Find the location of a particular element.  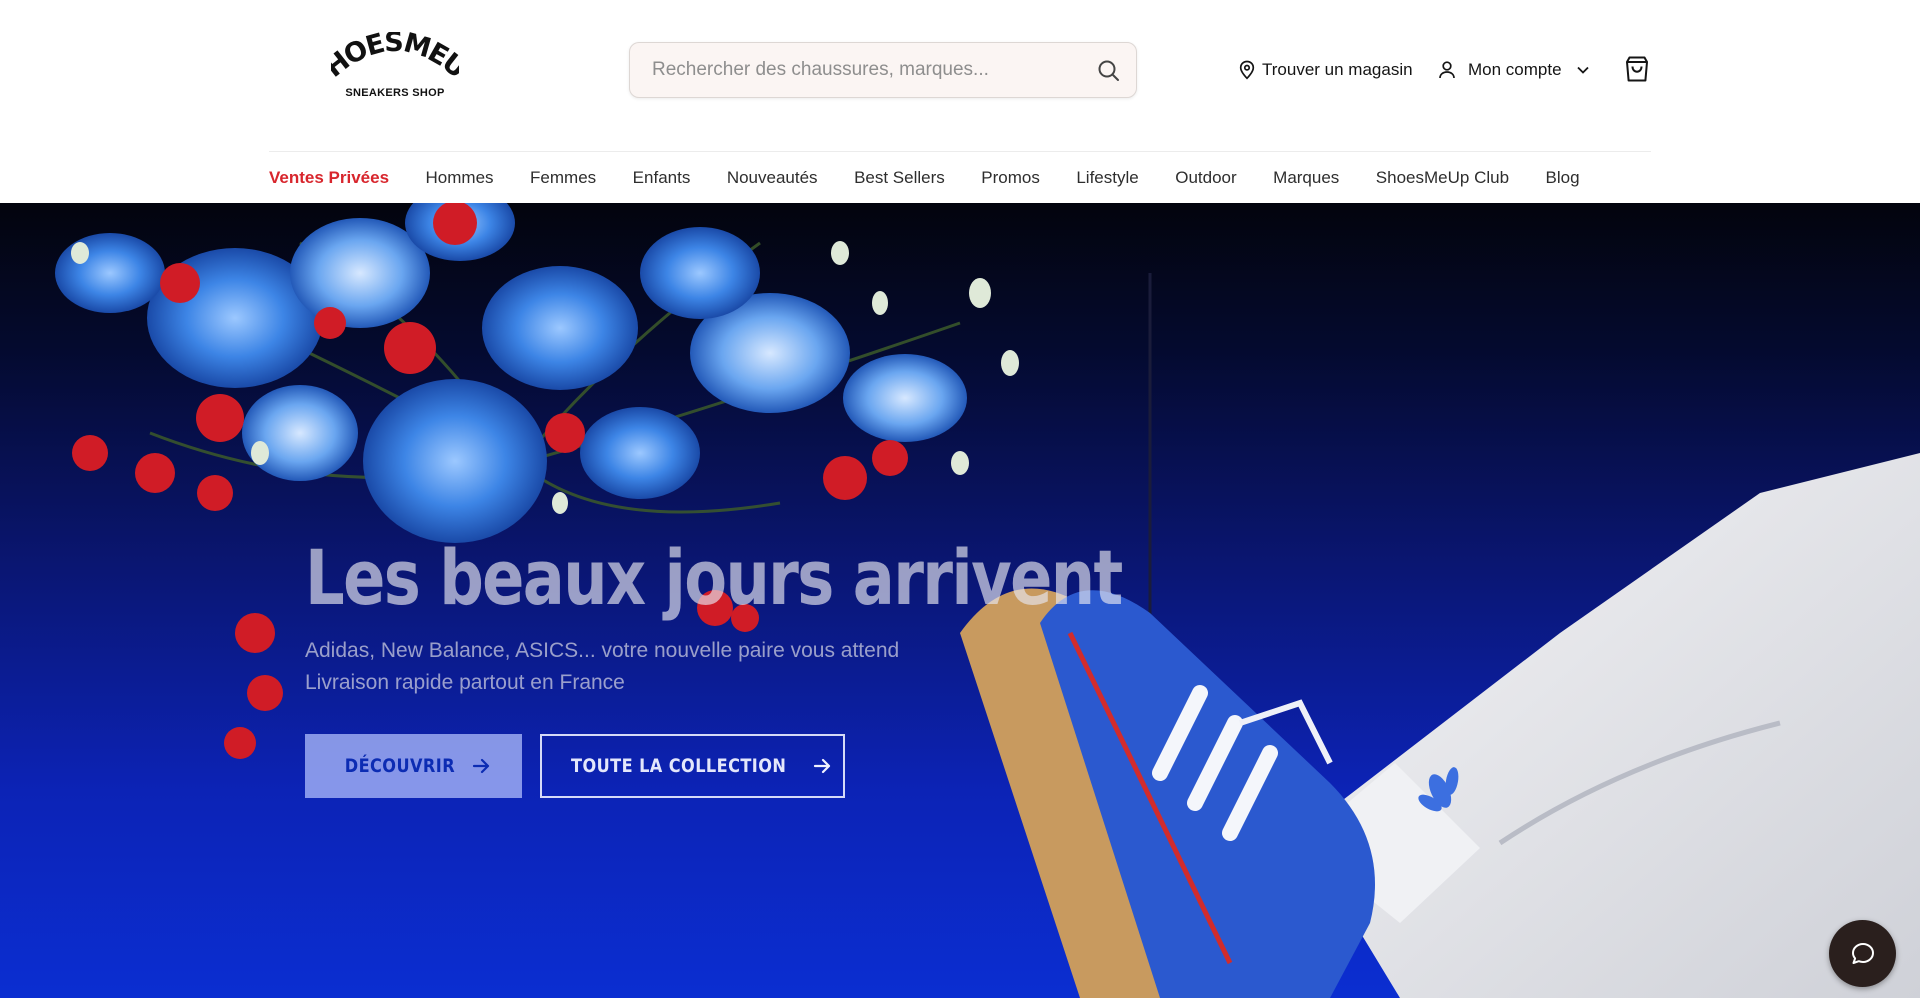

svg-text: SHOESMEUP is located at coordinates (395, 57).